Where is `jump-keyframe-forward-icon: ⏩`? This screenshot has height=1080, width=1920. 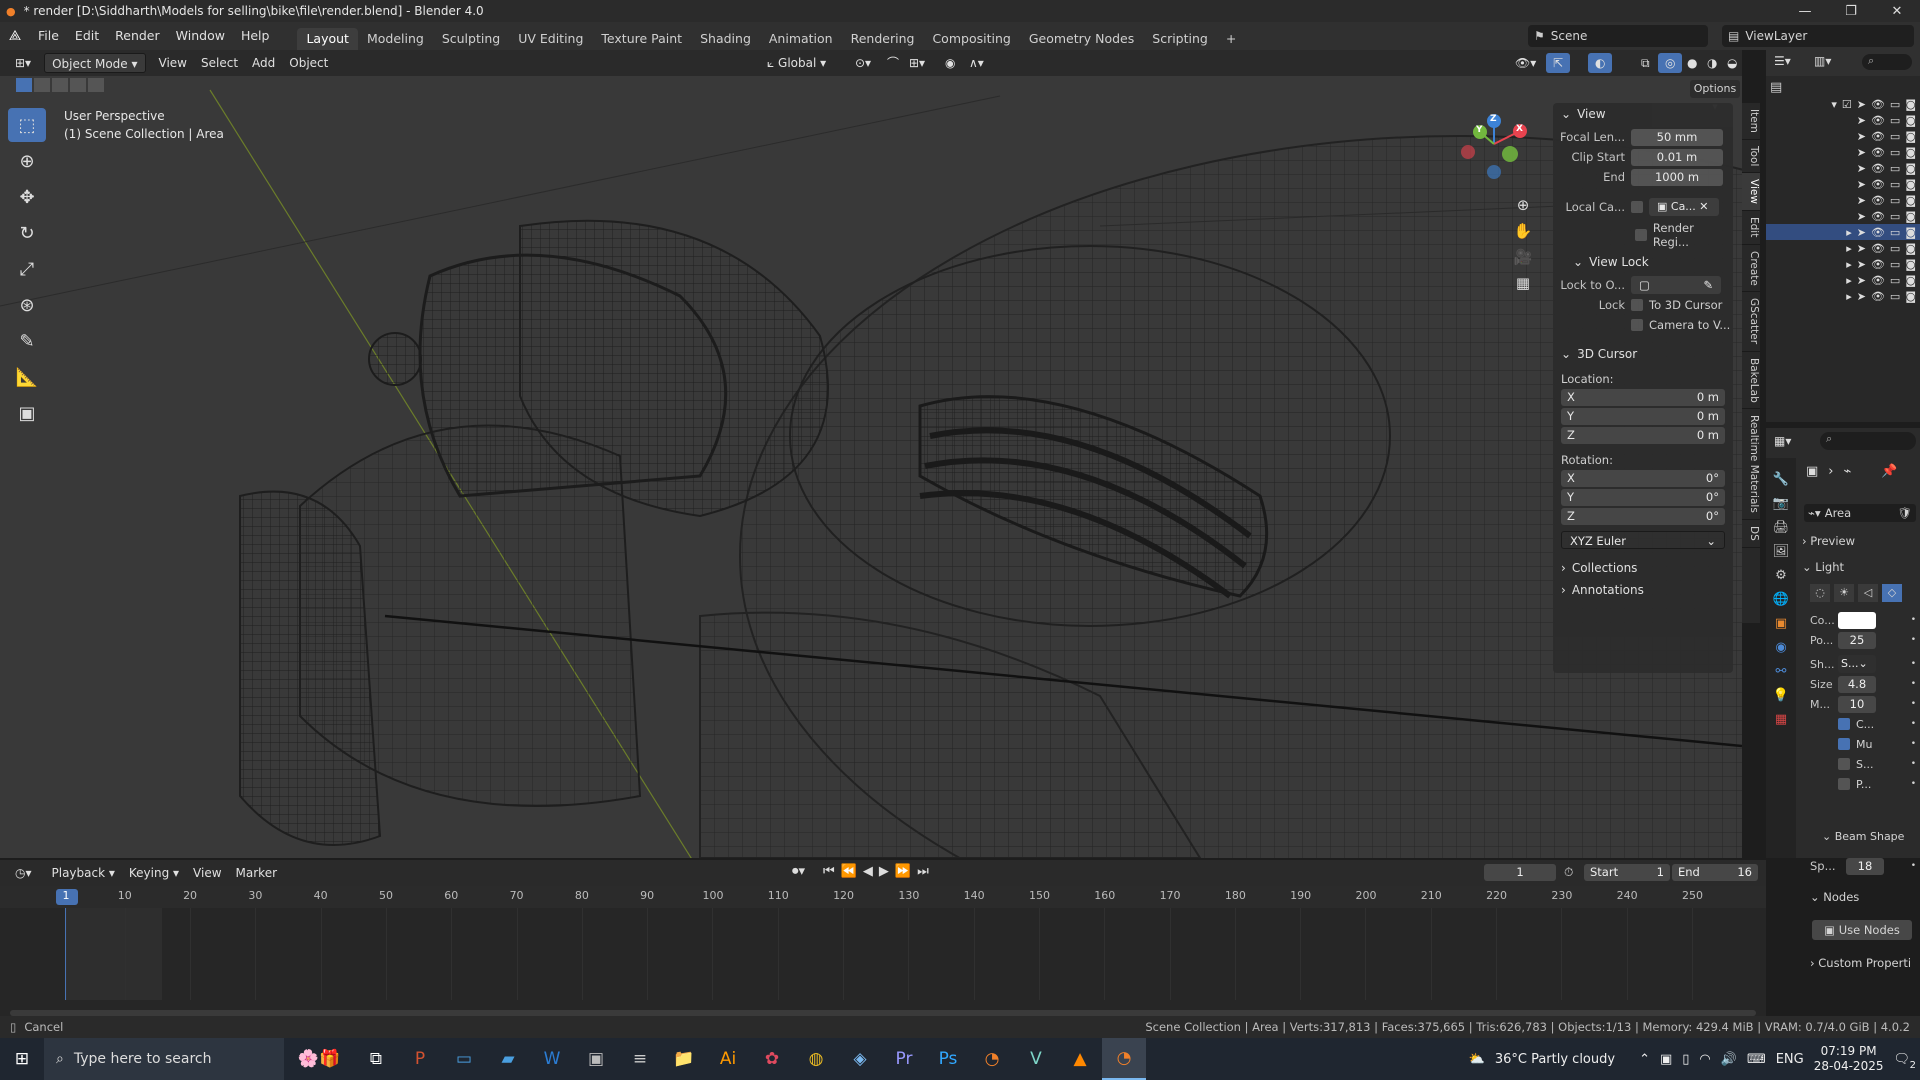
jump-keyframe-forward-icon: ⏩ is located at coordinates (903, 871).